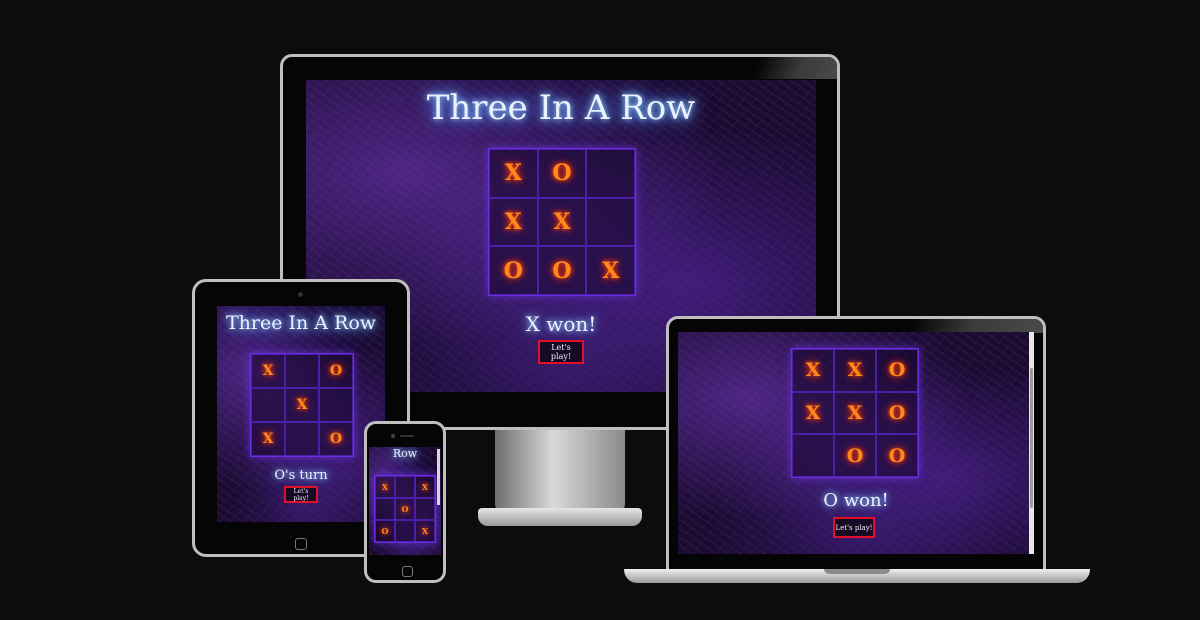 This screenshot has height=620, width=1200. I want to click on phone-screen: Row X X O O X, so click(405, 501).